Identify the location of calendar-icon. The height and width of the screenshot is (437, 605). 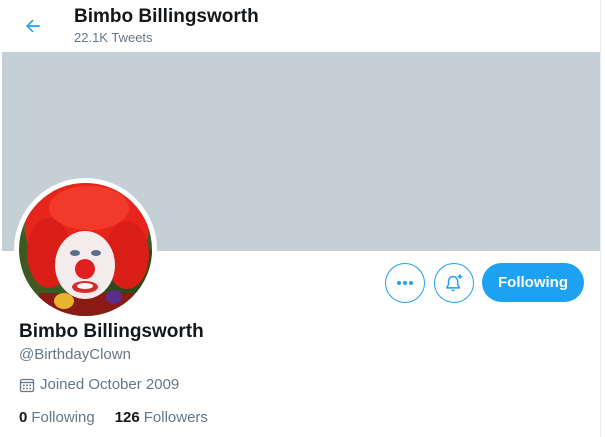
(27, 385).